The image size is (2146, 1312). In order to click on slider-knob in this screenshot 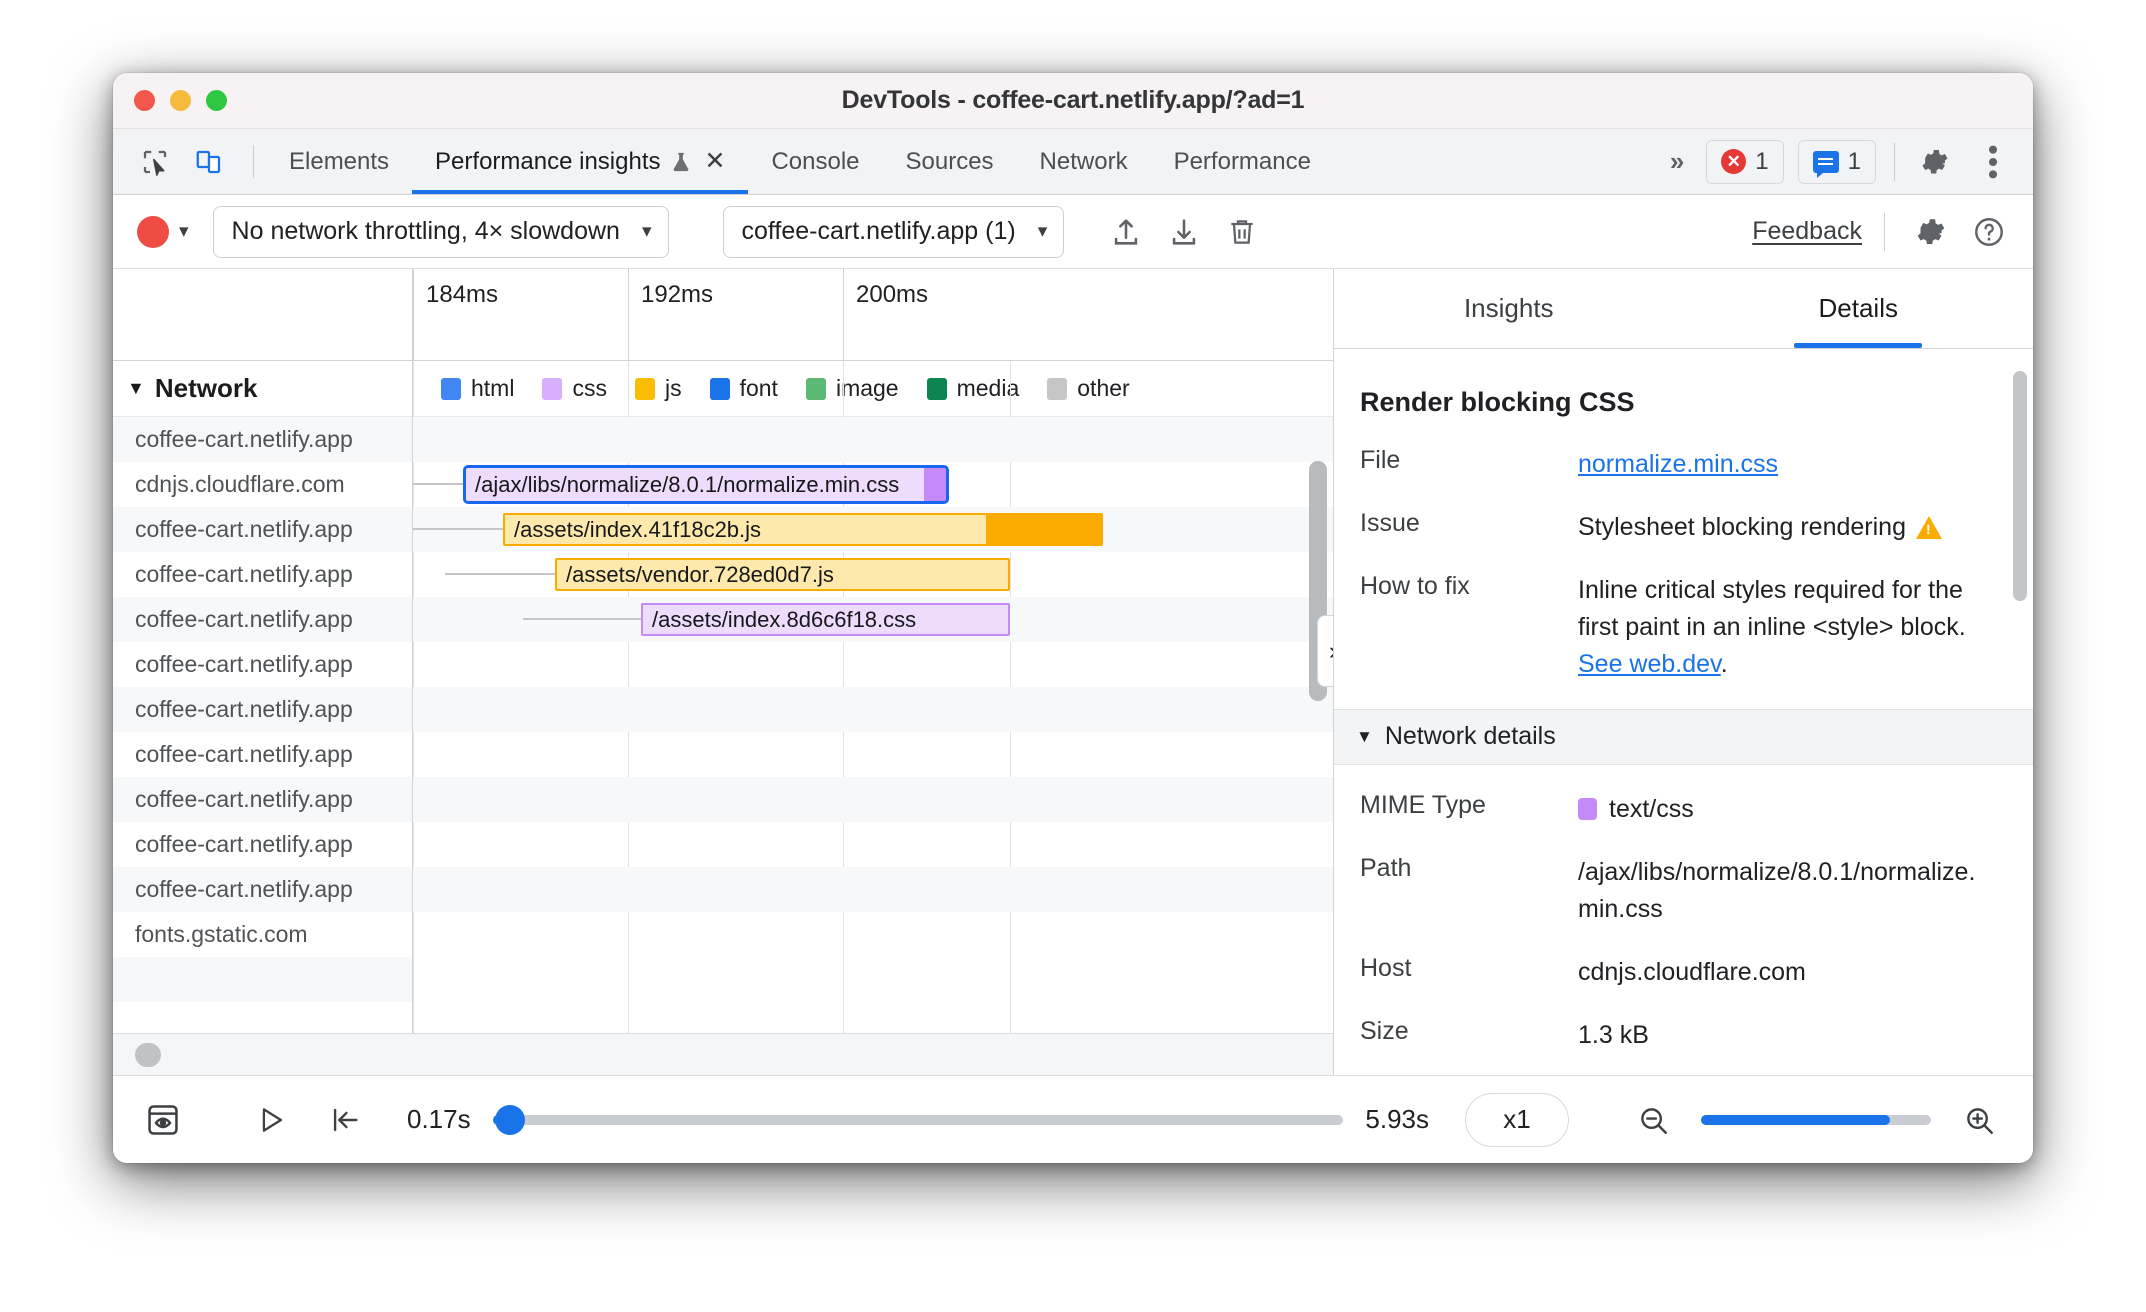, I will do `click(509, 1119)`.